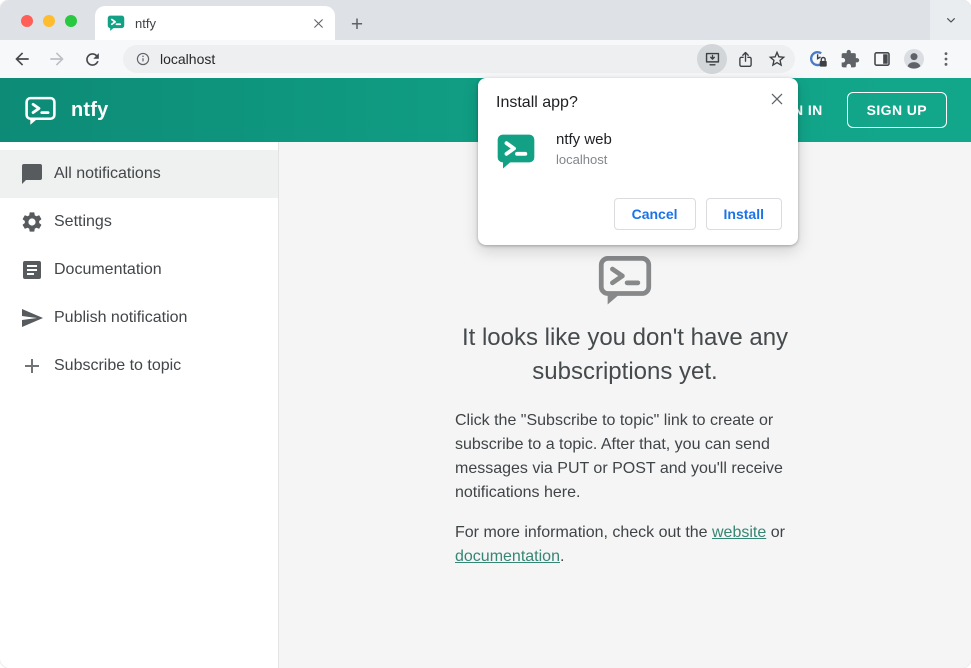 The height and width of the screenshot is (668, 971). What do you see at coordinates (71, 21) in the screenshot?
I see `maximize-window-button` at bounding box center [71, 21].